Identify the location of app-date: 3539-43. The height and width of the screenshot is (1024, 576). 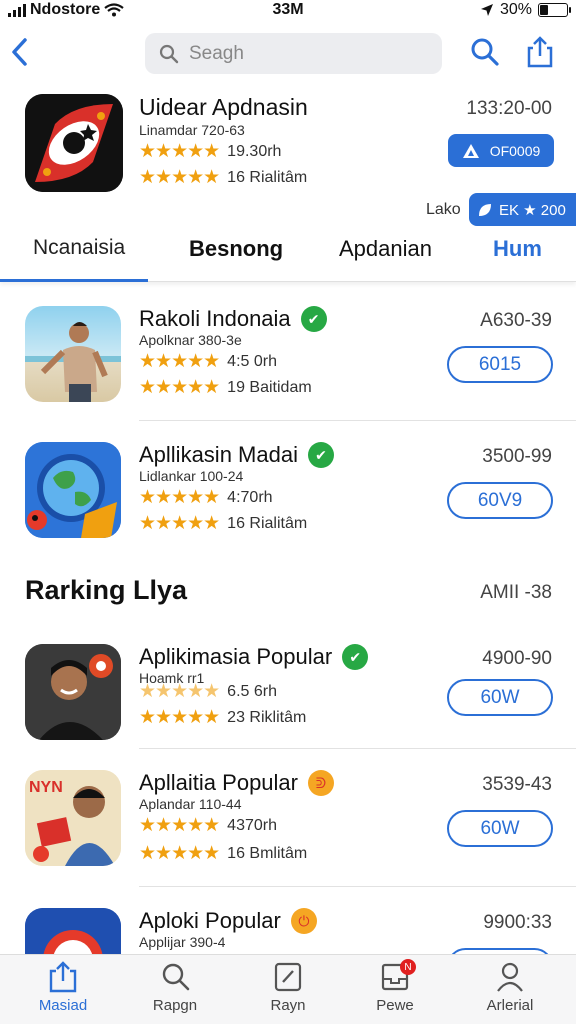
(517, 784).